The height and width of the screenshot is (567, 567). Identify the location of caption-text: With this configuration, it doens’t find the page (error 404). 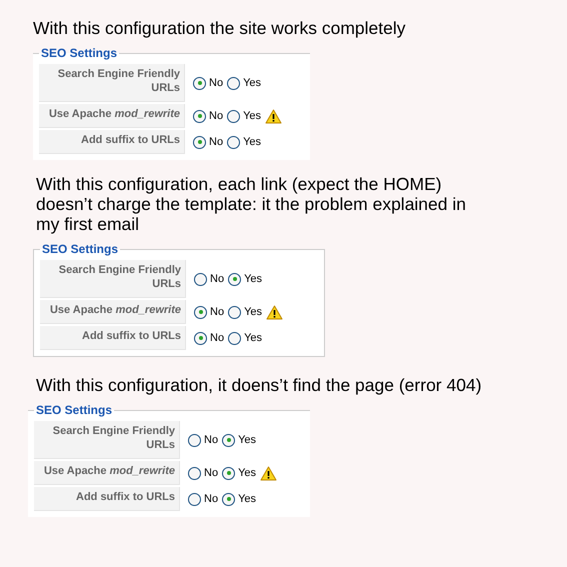
(259, 385).